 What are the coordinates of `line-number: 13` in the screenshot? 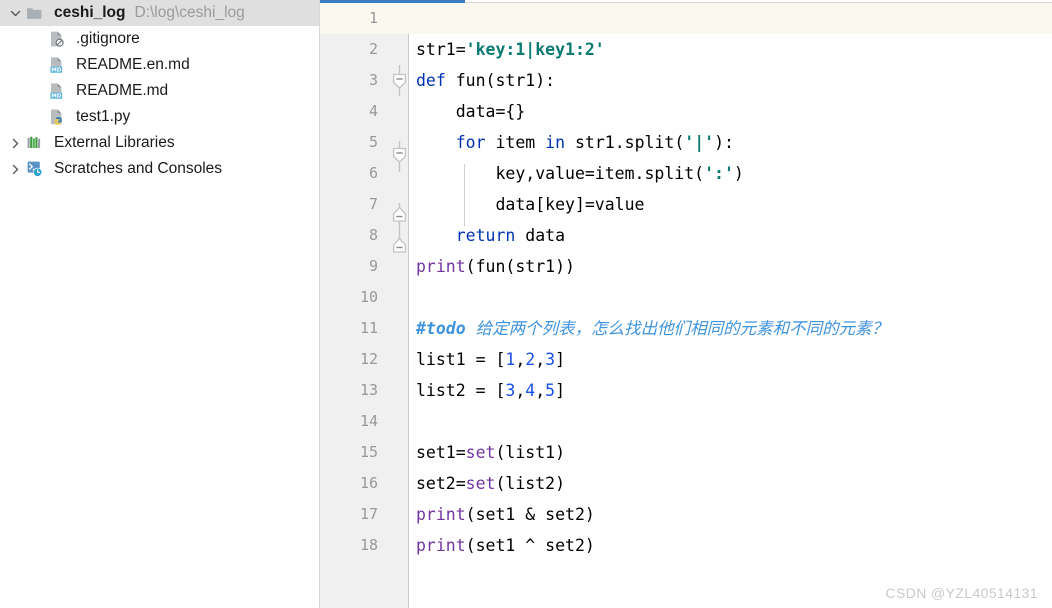 It's located at (368, 390).